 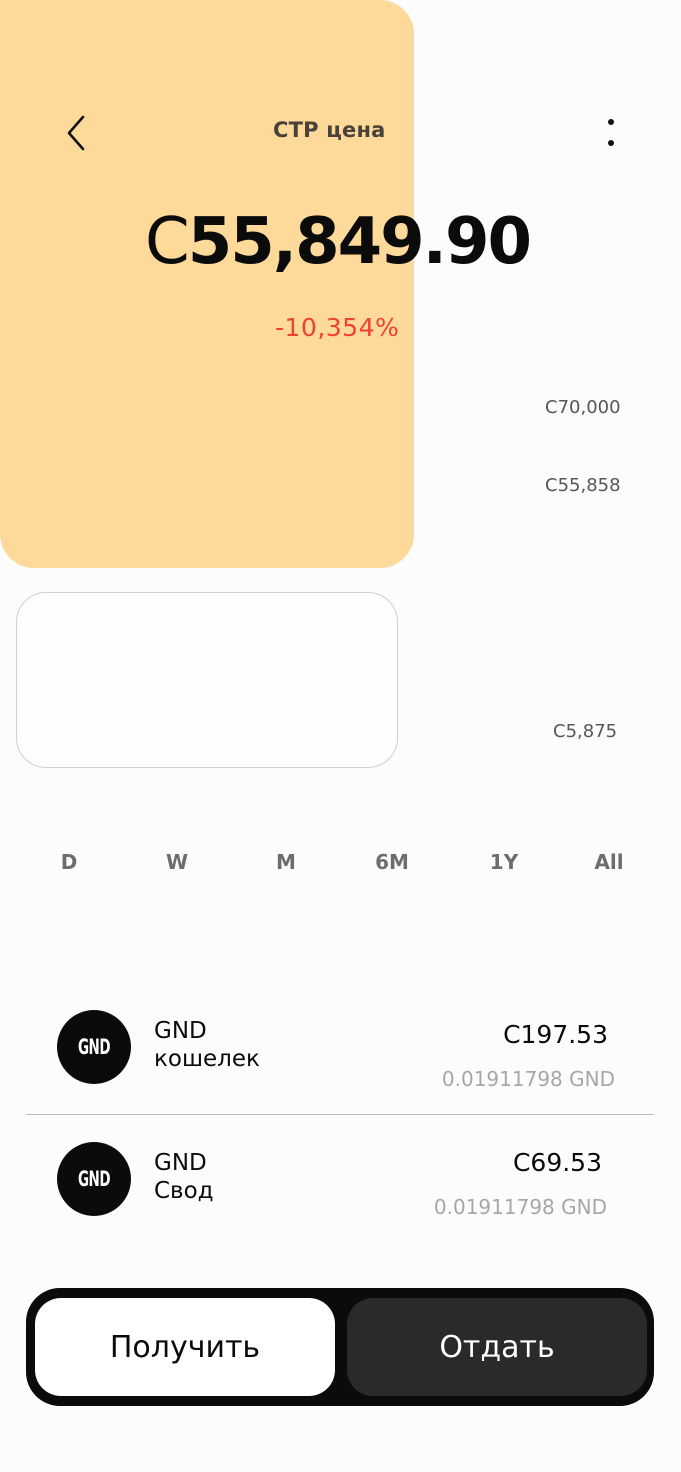 I want to click on currency-symbol: C, so click(x=167, y=242).